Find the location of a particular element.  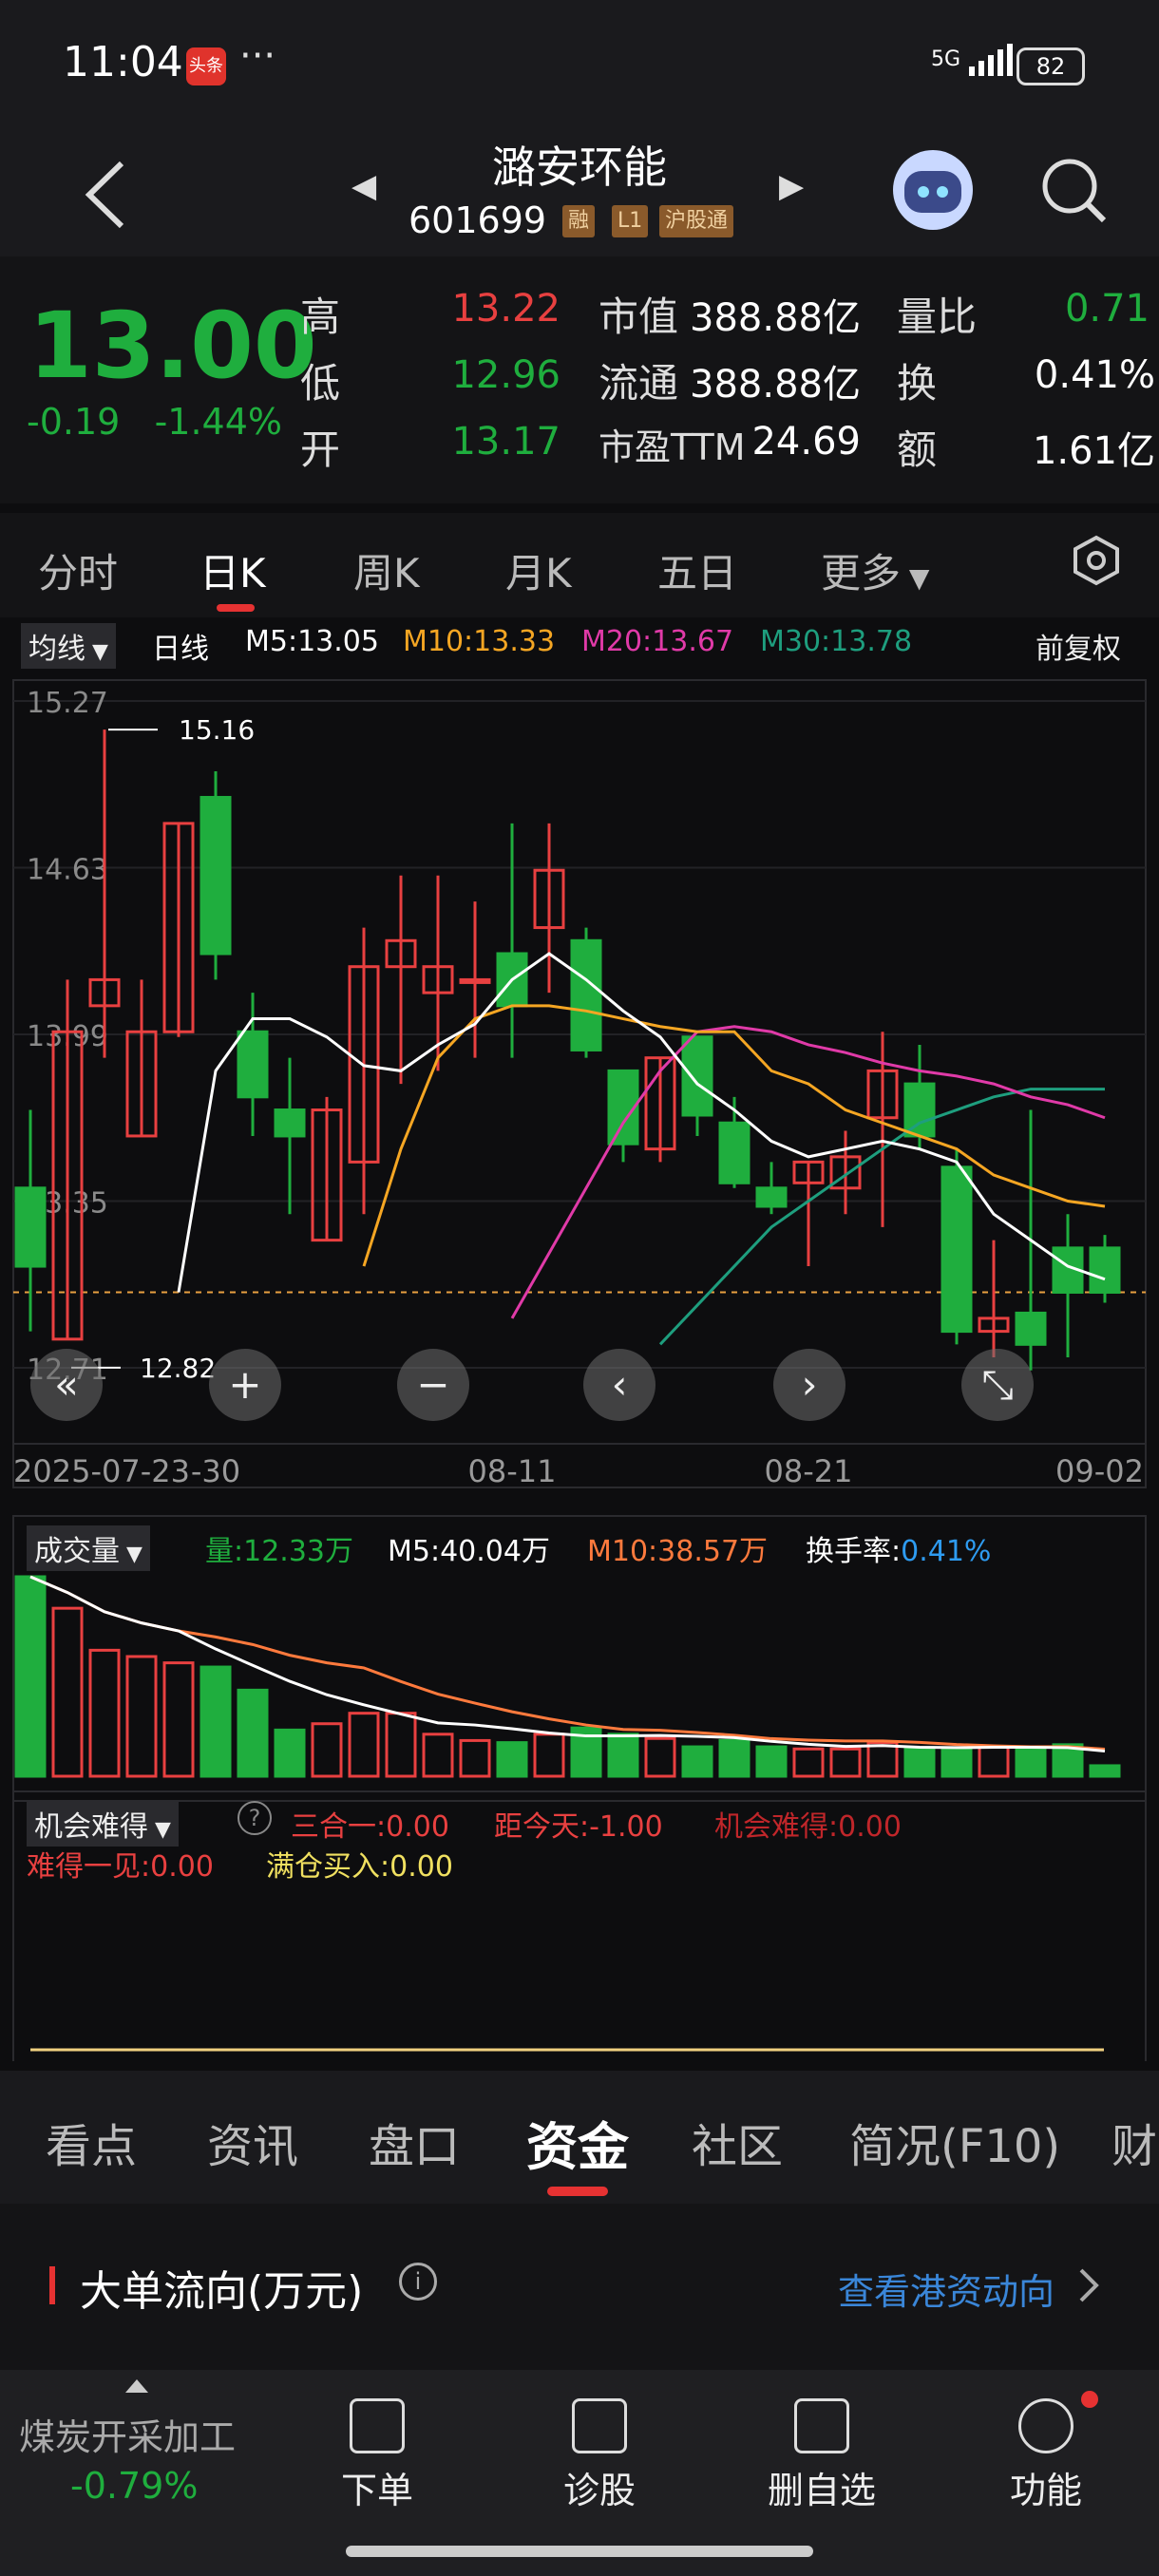

tab-more: 更多 ▼ is located at coordinates (875, 570).